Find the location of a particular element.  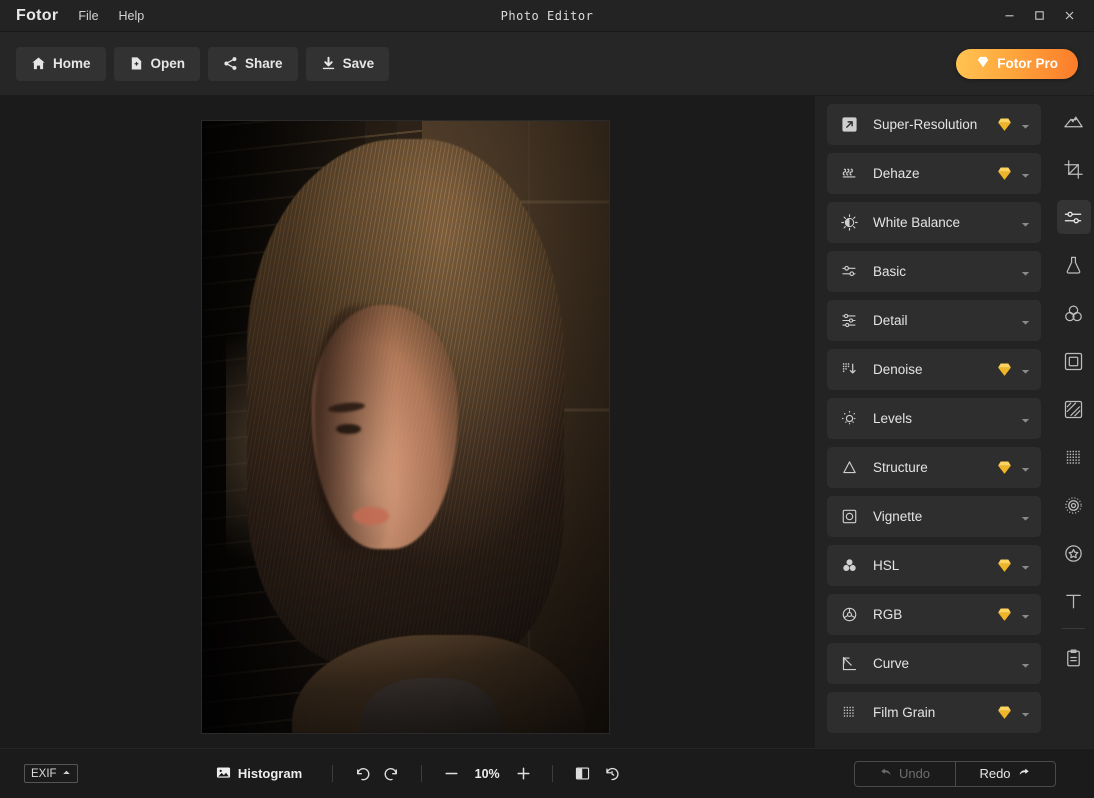

zoom-out-button is located at coordinates (451, 774).